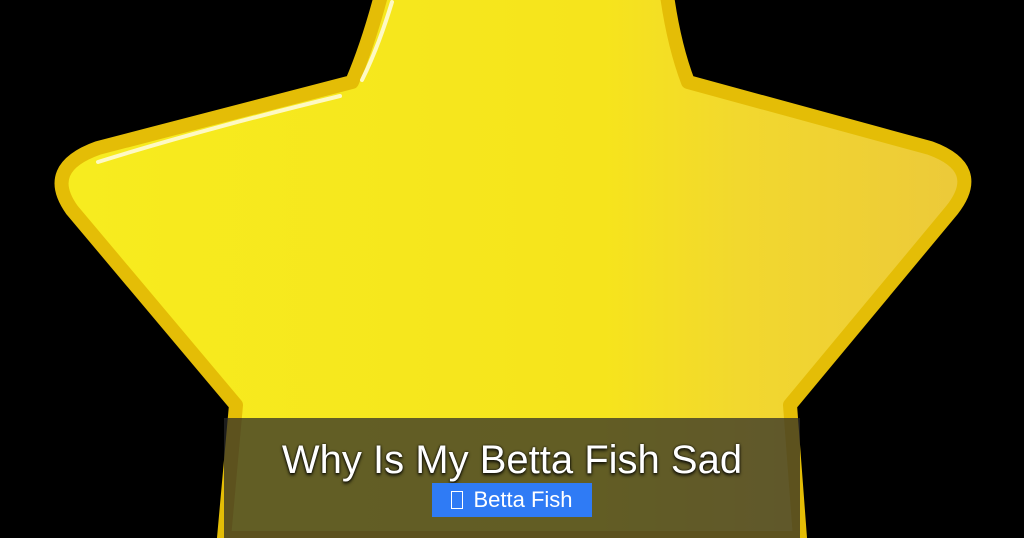  What do you see at coordinates (523, 499) in the screenshot?
I see `category-label: Betta Fish` at bounding box center [523, 499].